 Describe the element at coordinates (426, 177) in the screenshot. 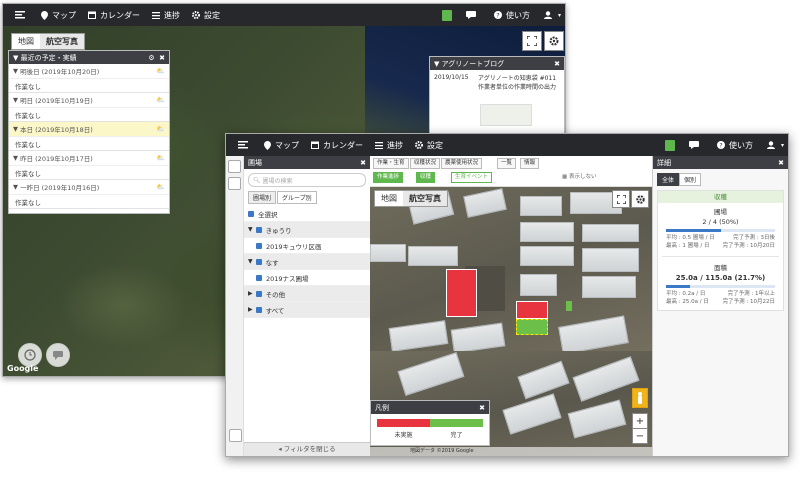

I see `harvest-button: 収穫` at that location.